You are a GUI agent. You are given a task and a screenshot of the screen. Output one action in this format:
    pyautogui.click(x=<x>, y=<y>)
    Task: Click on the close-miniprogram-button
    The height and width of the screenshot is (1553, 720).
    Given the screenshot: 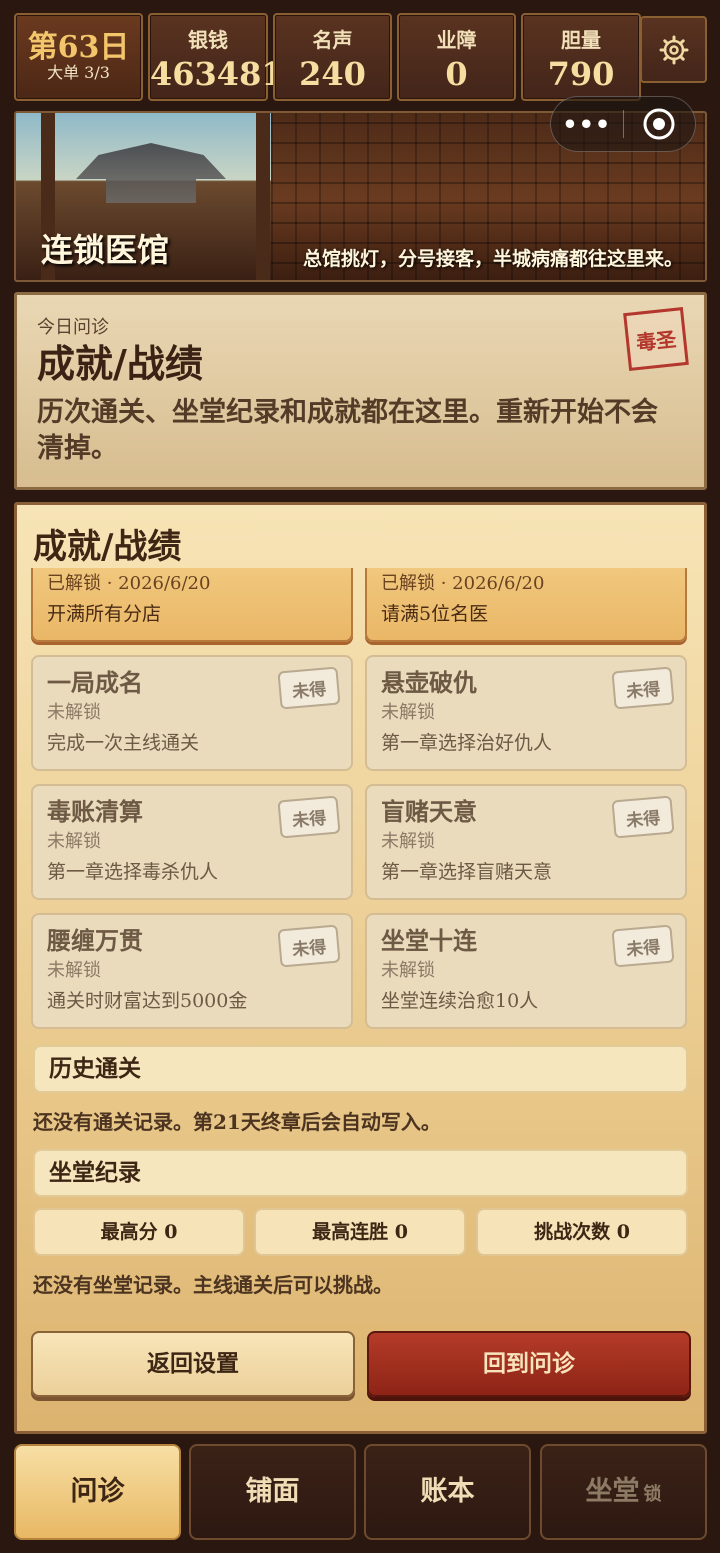 What is the action you would take?
    pyautogui.click(x=660, y=124)
    